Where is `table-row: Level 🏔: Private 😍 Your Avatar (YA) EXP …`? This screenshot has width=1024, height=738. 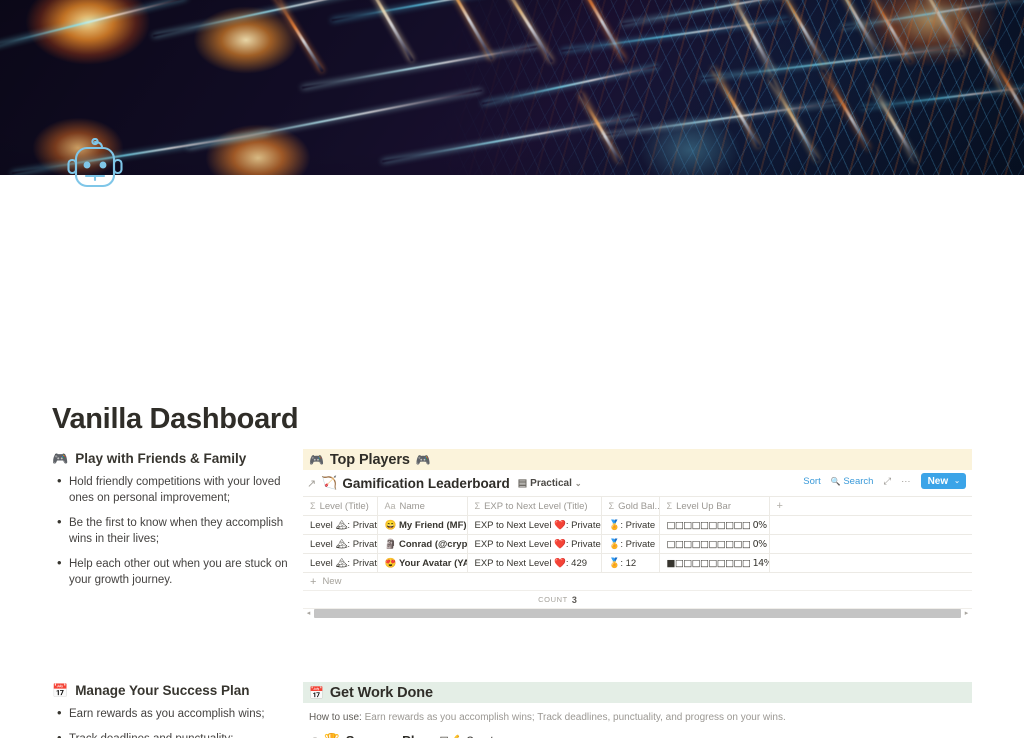 table-row: Level 🏔: Private 😍 Your Avatar (YA) EXP … is located at coordinates (637, 563).